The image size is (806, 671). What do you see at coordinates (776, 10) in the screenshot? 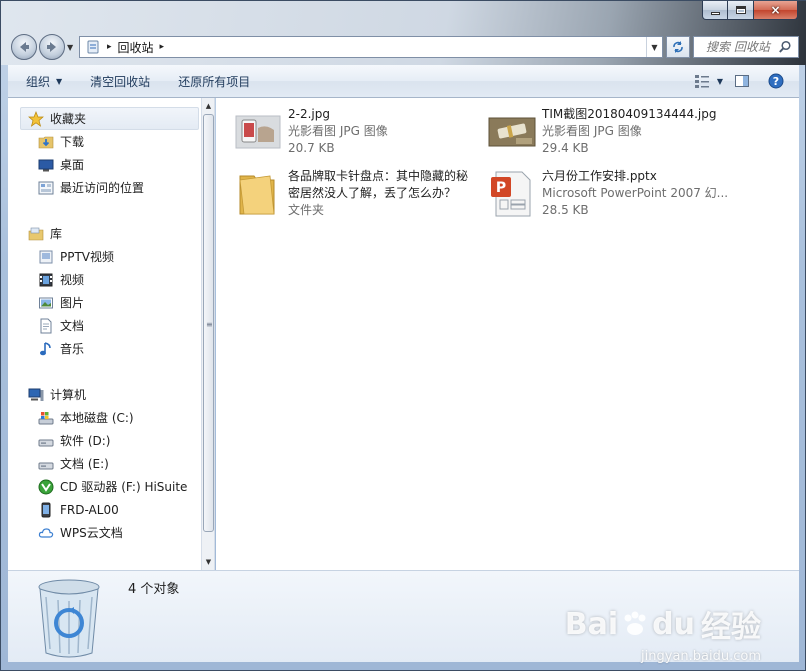
I see `close-button: ×` at bounding box center [776, 10].